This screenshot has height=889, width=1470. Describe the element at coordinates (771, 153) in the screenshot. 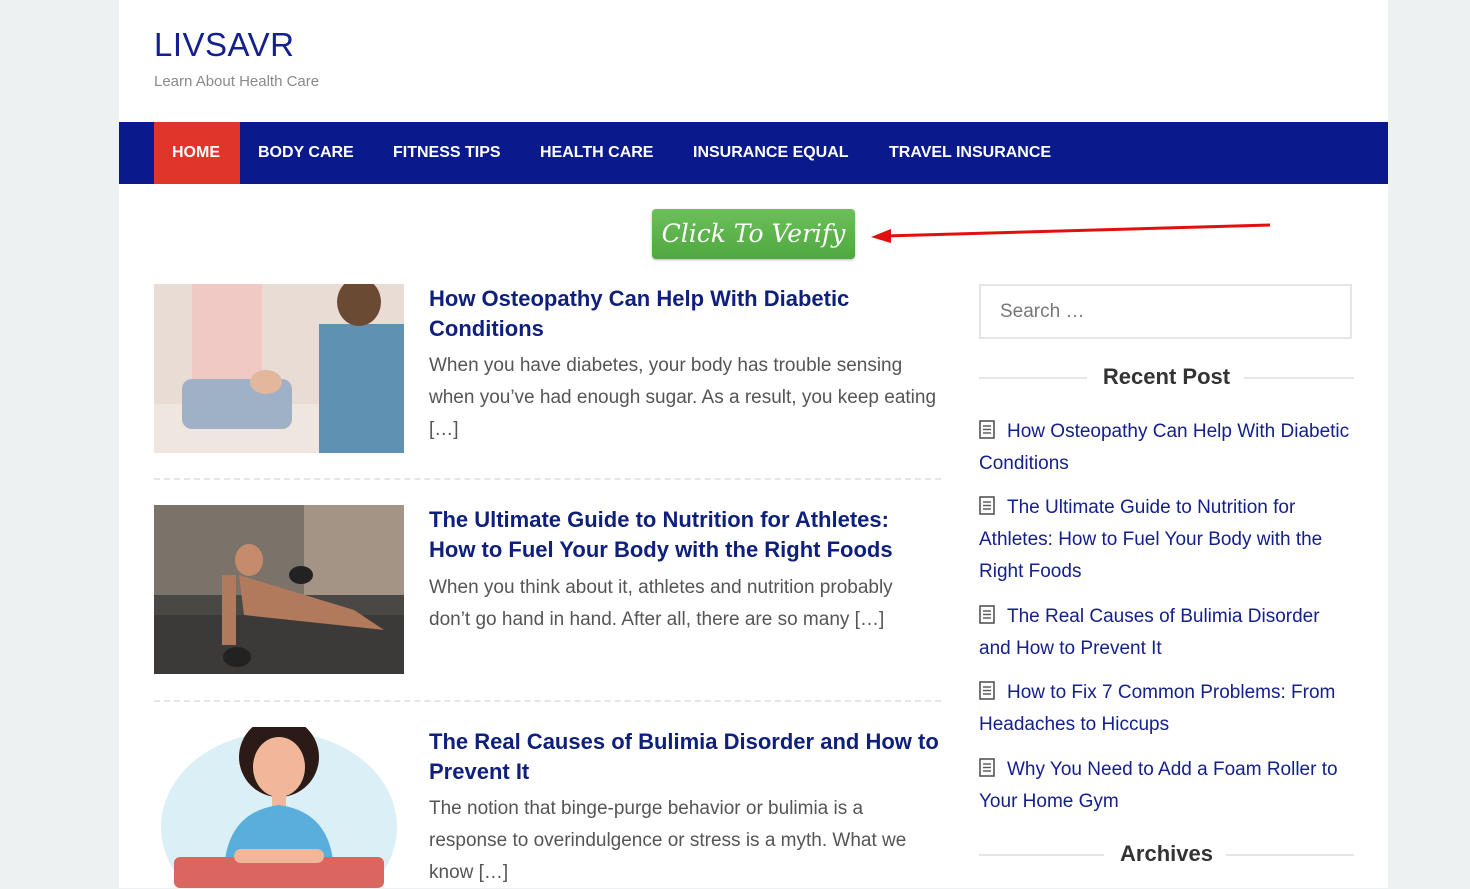

I see `nav-item-insurance-equal: INSURANCE EQUAL` at that location.